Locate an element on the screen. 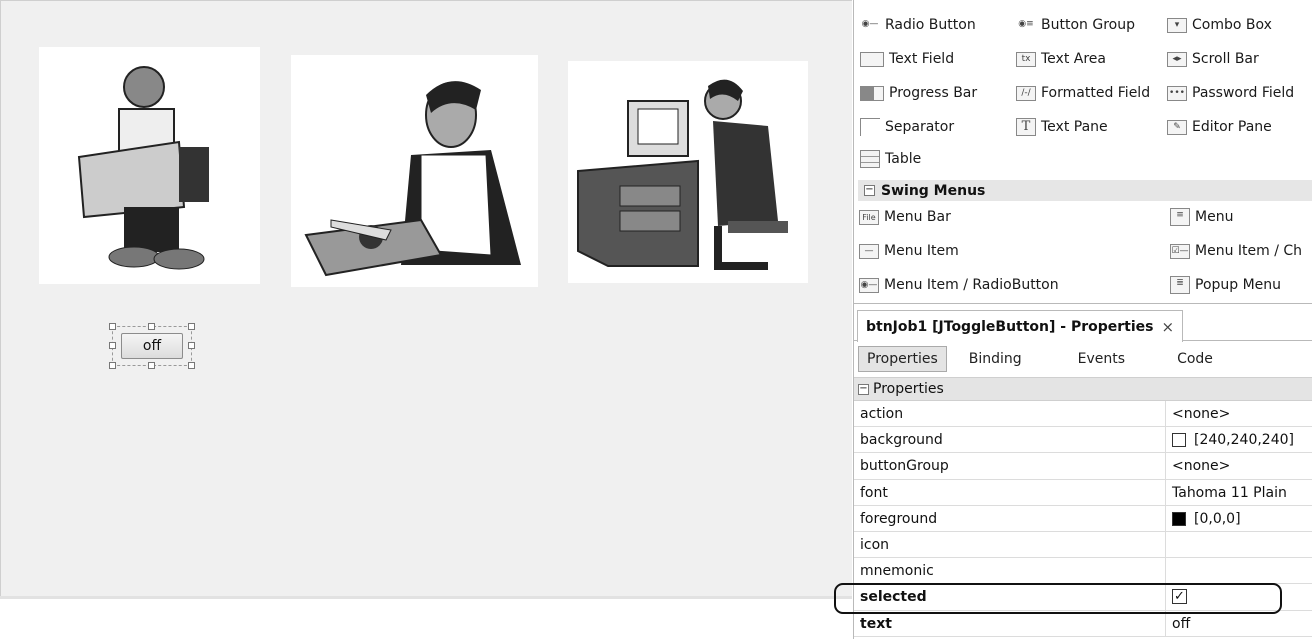  worker-computer-image is located at coordinates (688, 172).